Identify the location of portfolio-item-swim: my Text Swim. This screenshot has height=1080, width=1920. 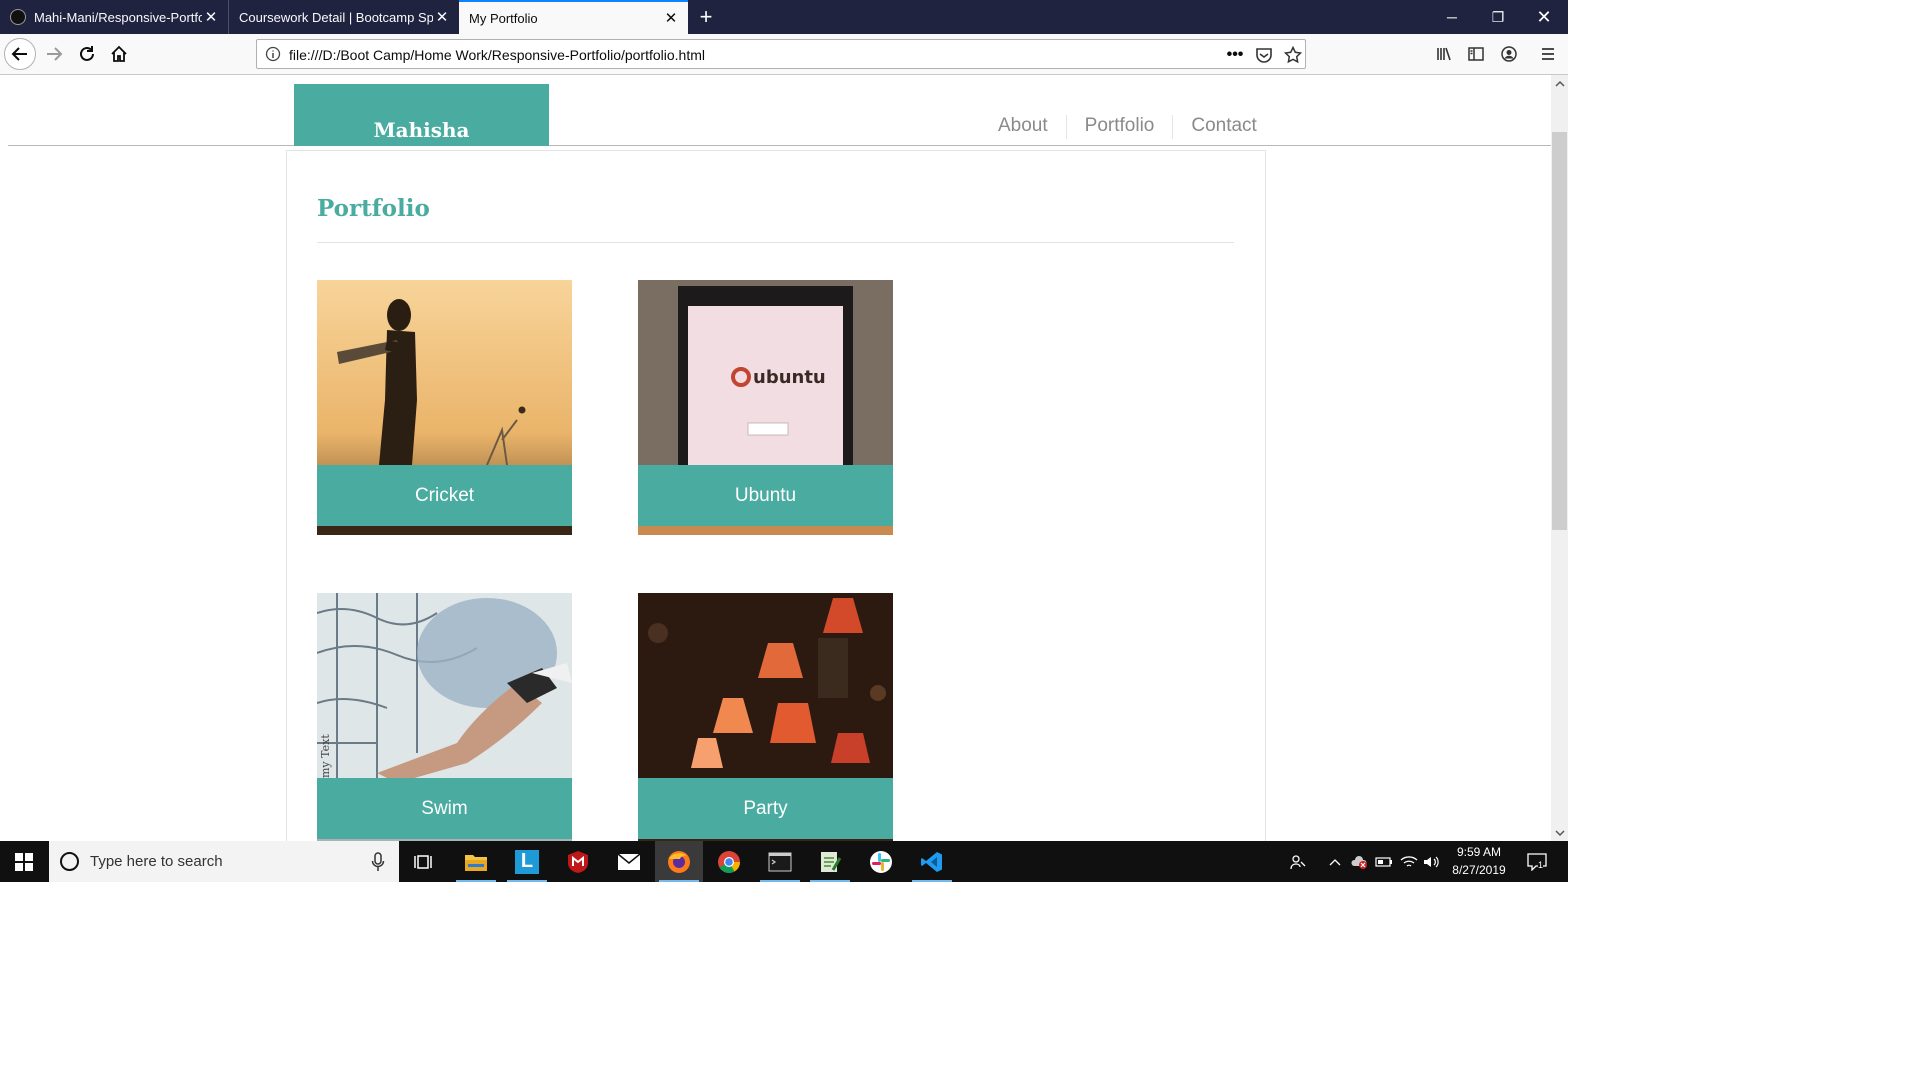
(444, 717).